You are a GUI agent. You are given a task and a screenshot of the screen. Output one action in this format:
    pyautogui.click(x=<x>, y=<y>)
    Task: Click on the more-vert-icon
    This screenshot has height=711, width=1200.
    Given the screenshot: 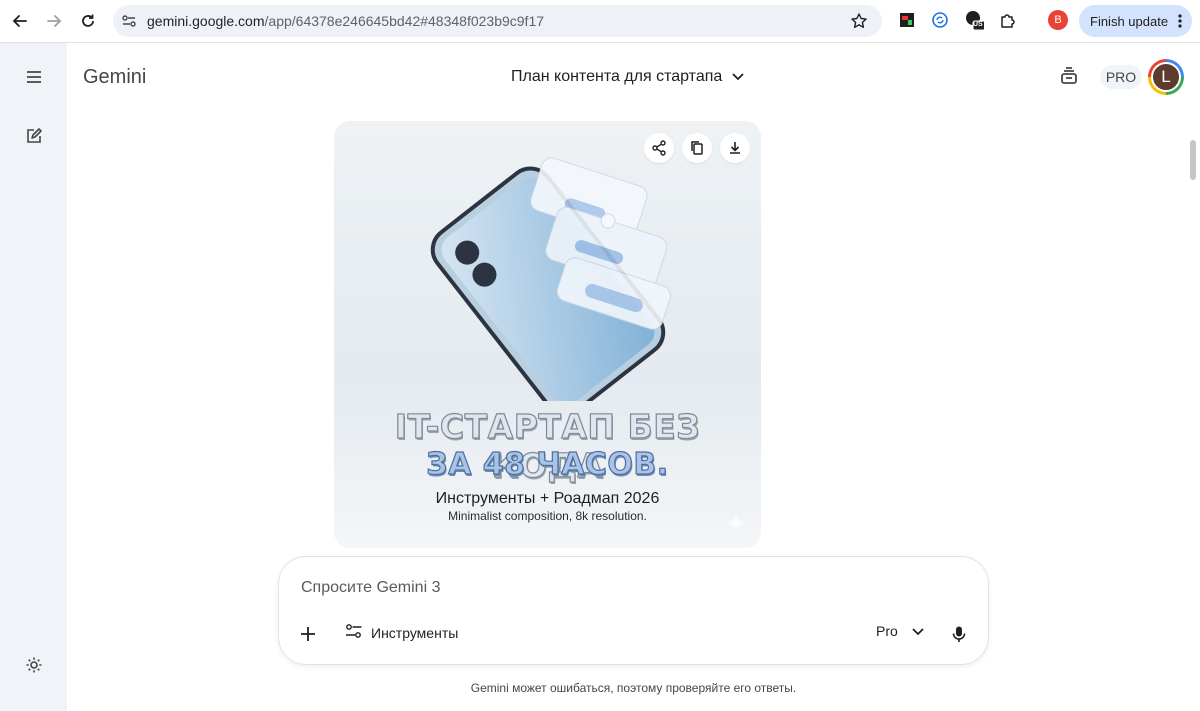 What is the action you would take?
    pyautogui.click(x=1180, y=22)
    